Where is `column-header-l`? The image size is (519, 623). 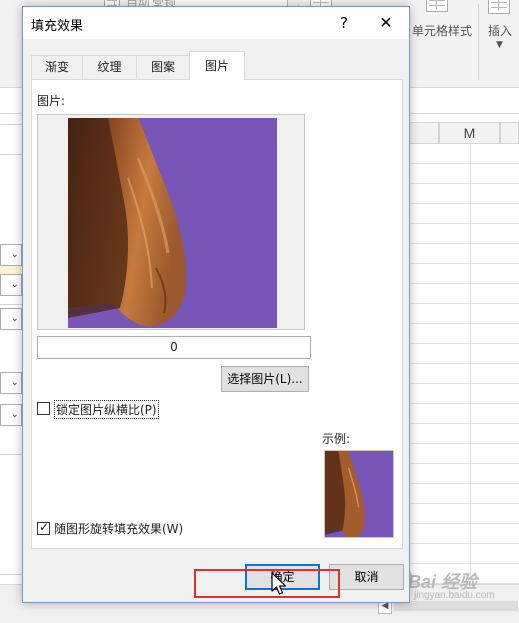
column-header-l is located at coordinates (424, 133).